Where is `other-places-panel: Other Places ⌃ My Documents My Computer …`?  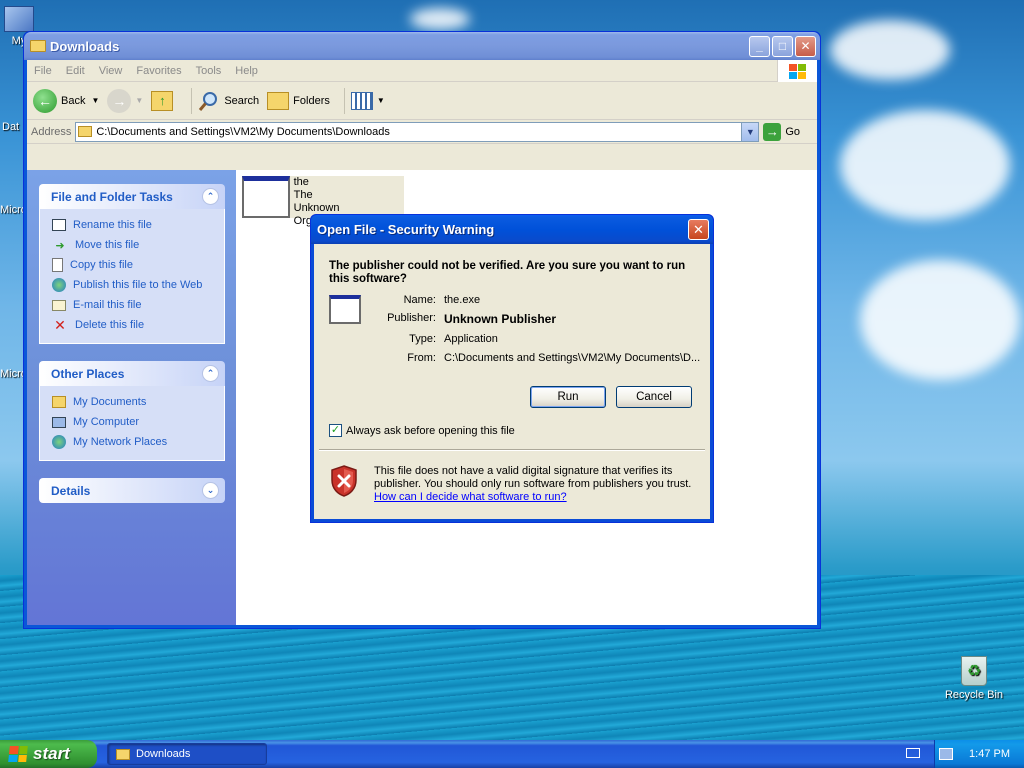 other-places-panel: Other Places ⌃ My Documents My Computer … is located at coordinates (132, 411).